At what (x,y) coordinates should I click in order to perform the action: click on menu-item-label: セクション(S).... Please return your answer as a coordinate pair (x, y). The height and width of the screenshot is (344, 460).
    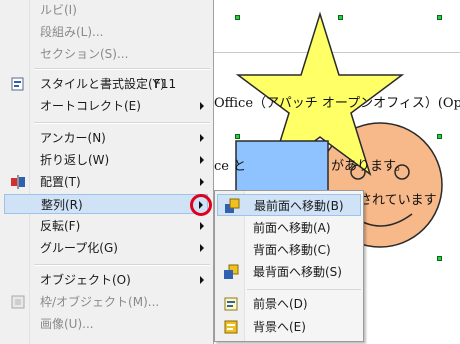
    Looking at the image, I should click on (84, 54).